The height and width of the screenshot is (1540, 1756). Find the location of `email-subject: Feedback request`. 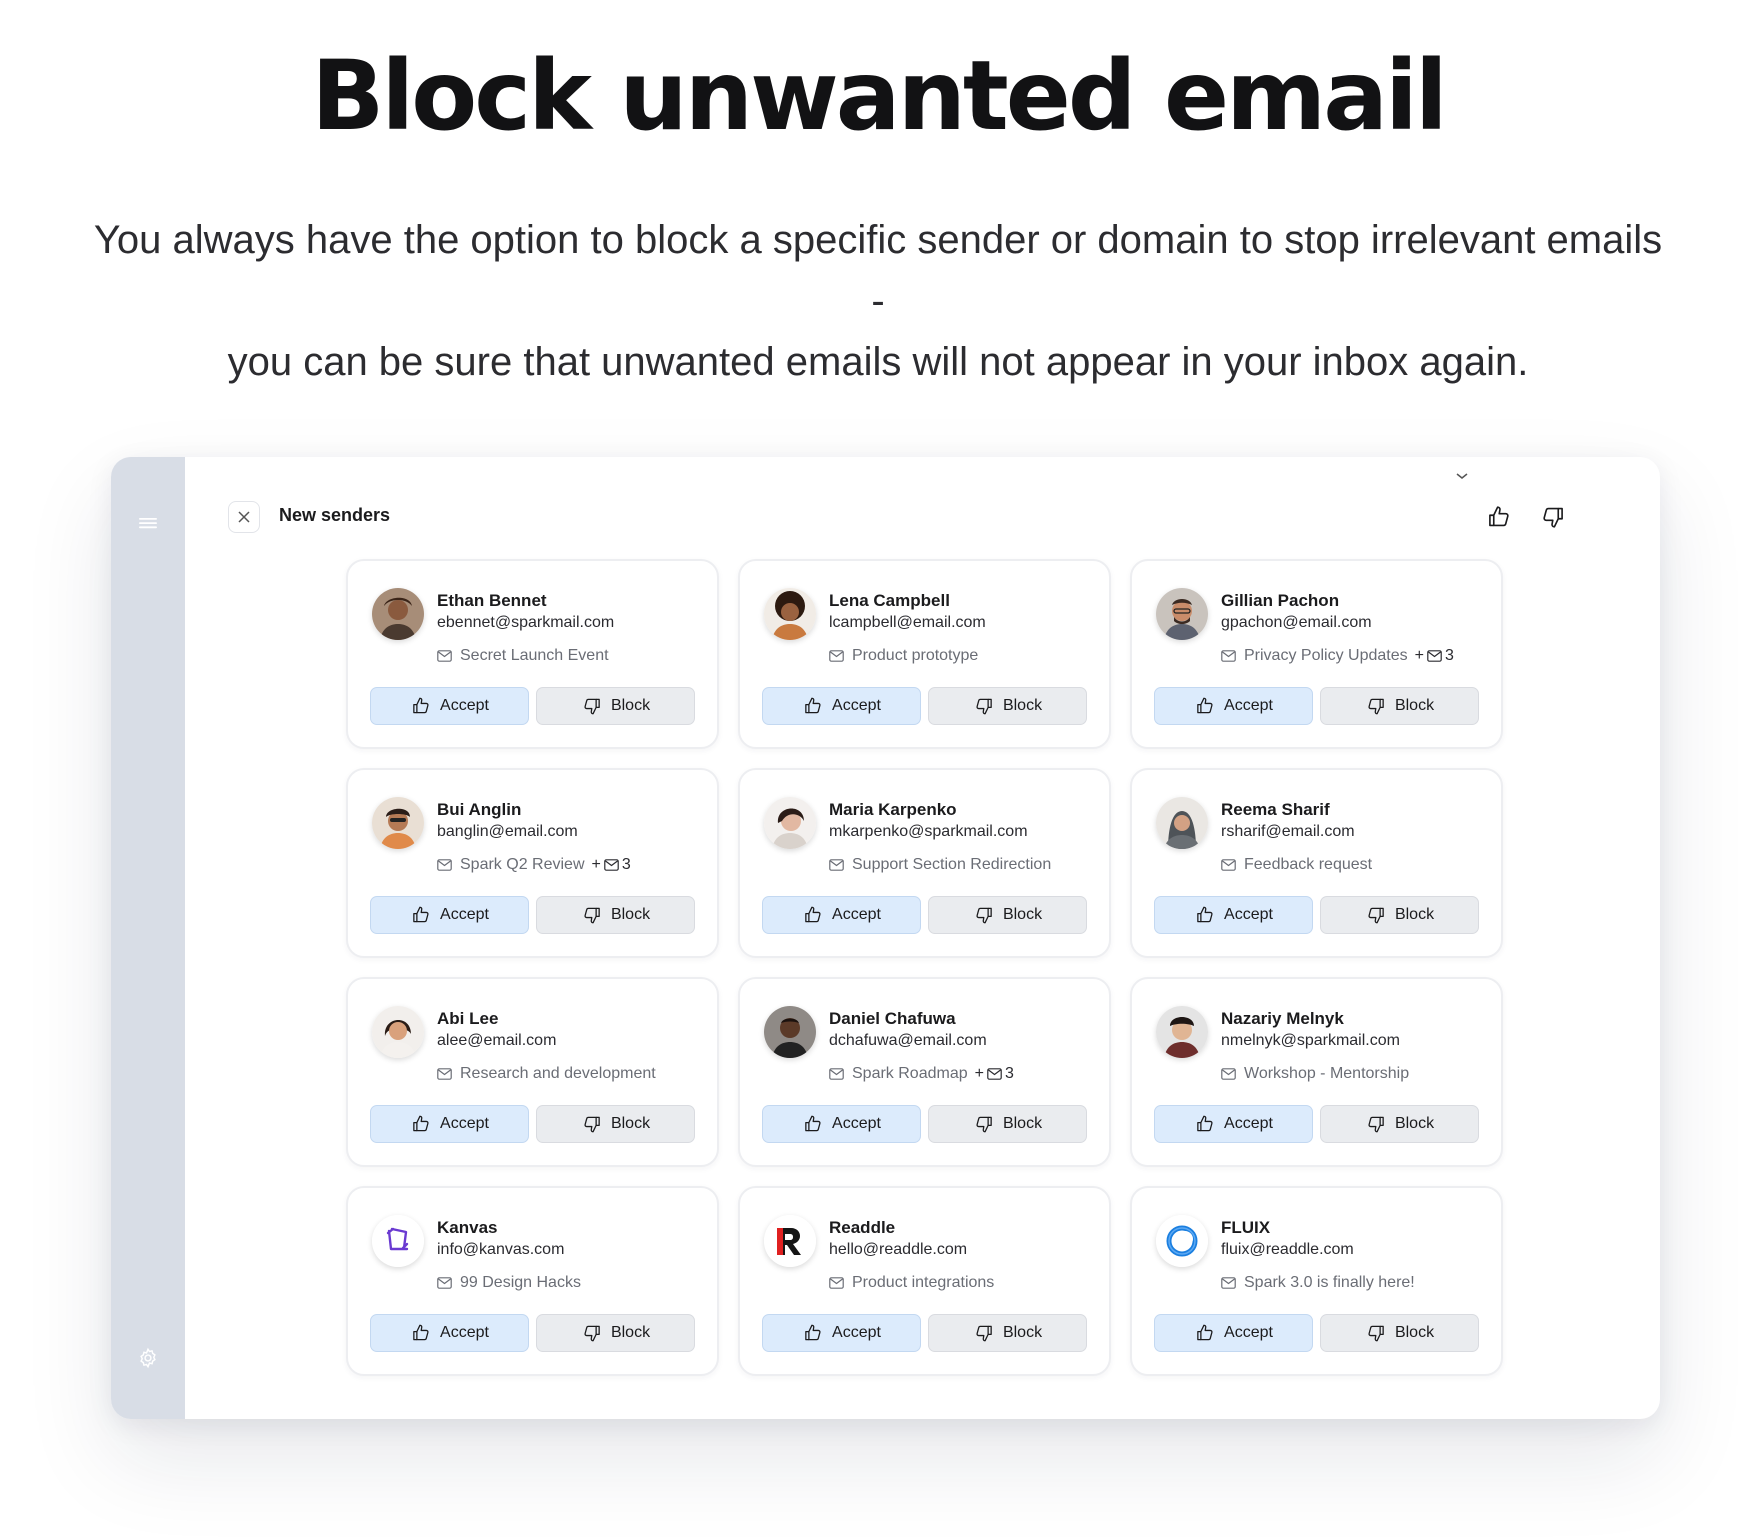

email-subject: Feedback request is located at coordinates (1296, 865).